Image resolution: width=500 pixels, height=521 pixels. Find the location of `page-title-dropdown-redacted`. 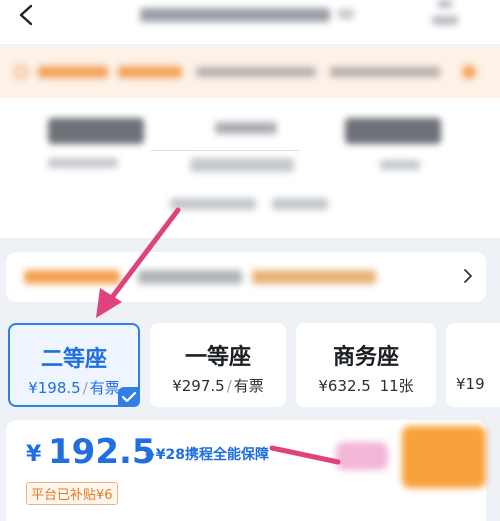

page-title-dropdown-redacted is located at coordinates (346, 14).